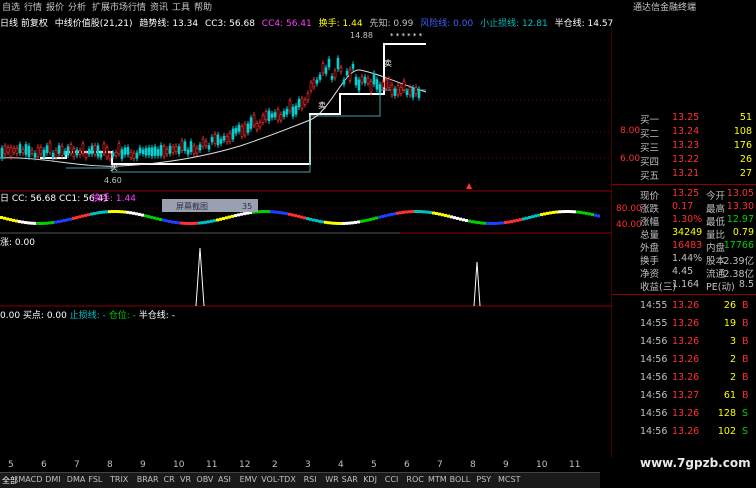  What do you see at coordinates (11, 6) in the screenshot?
I see `menu-item-watchlist: 自选` at bounding box center [11, 6].